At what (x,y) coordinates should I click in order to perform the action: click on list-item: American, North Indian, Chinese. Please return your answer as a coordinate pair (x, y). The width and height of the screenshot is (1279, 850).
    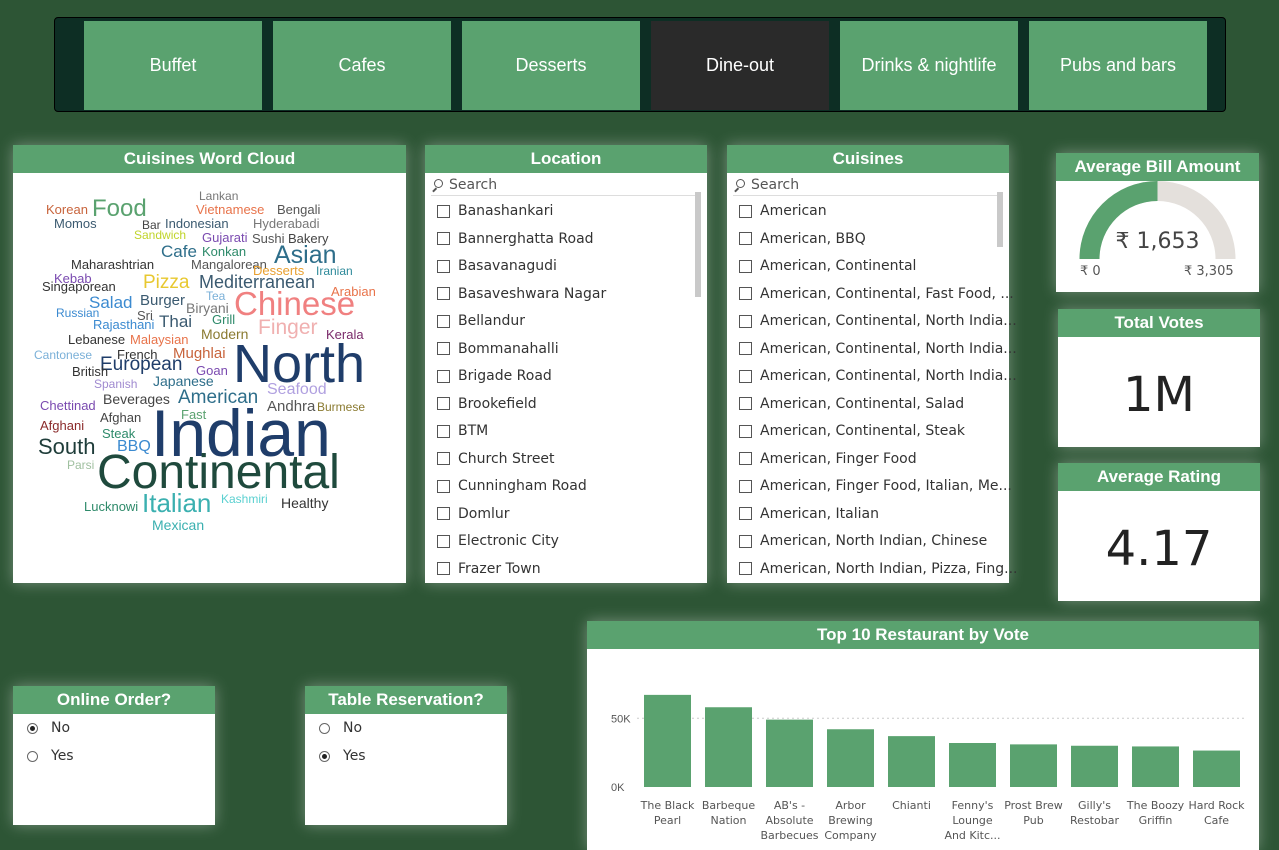
    Looking at the image, I should click on (863, 541).